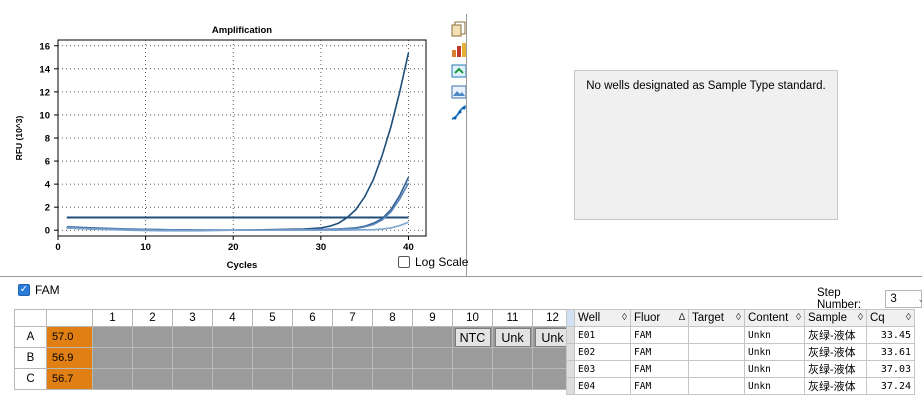  What do you see at coordinates (472, 337) in the screenshot?
I see `plate-well: NTC` at bounding box center [472, 337].